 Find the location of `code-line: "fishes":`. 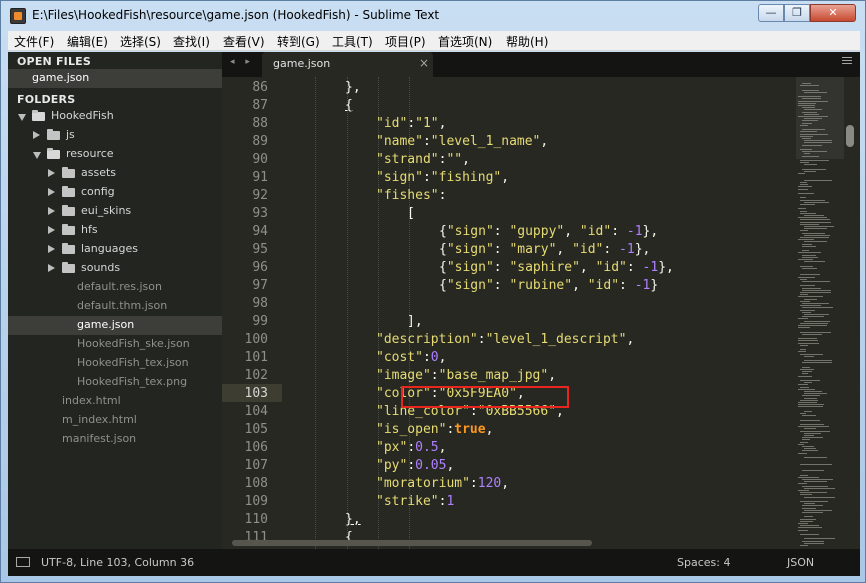

code-line: "fishes": is located at coordinates (411, 197).